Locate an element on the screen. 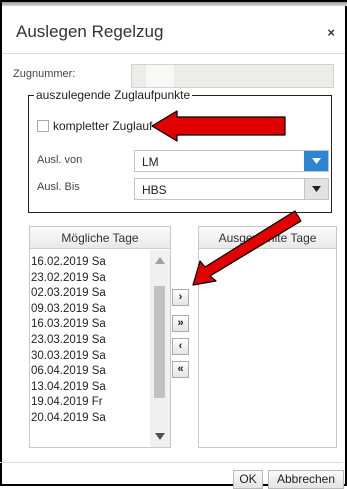 This screenshot has height=489, width=347. list-item: 13.04.2019 Sa is located at coordinates (90, 388).